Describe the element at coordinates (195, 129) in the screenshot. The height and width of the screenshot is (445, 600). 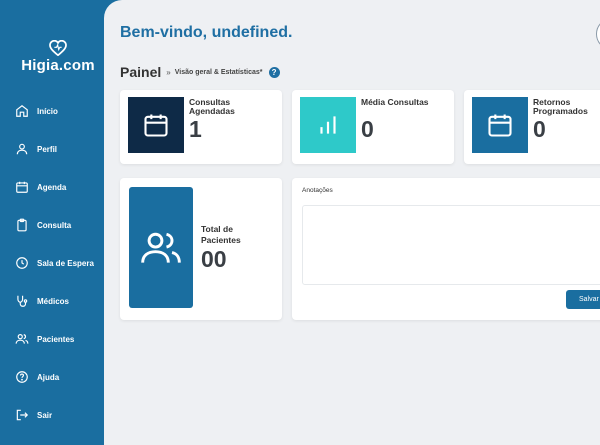
I see `stat-value: 1` at that location.